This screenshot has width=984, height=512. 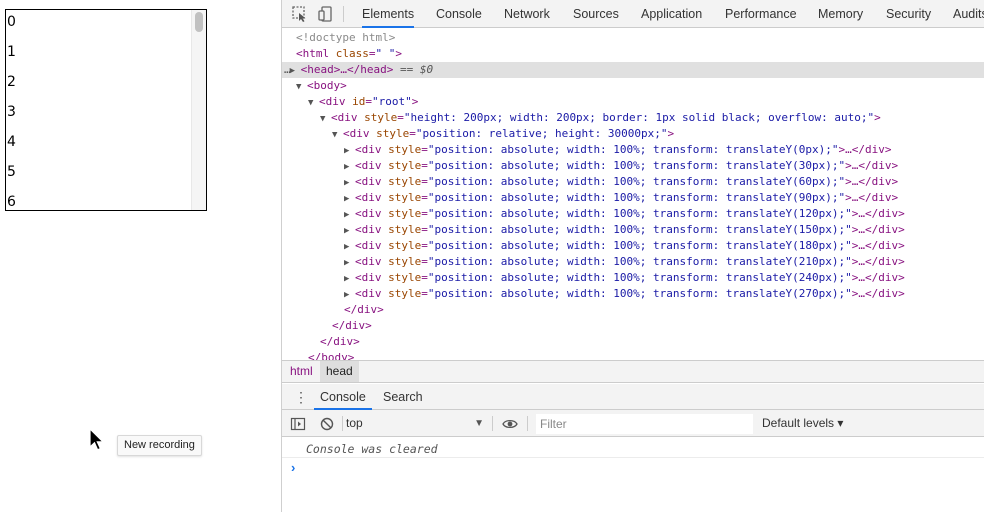 What do you see at coordinates (415, 423) in the screenshot?
I see `context-selector: top ▼` at bounding box center [415, 423].